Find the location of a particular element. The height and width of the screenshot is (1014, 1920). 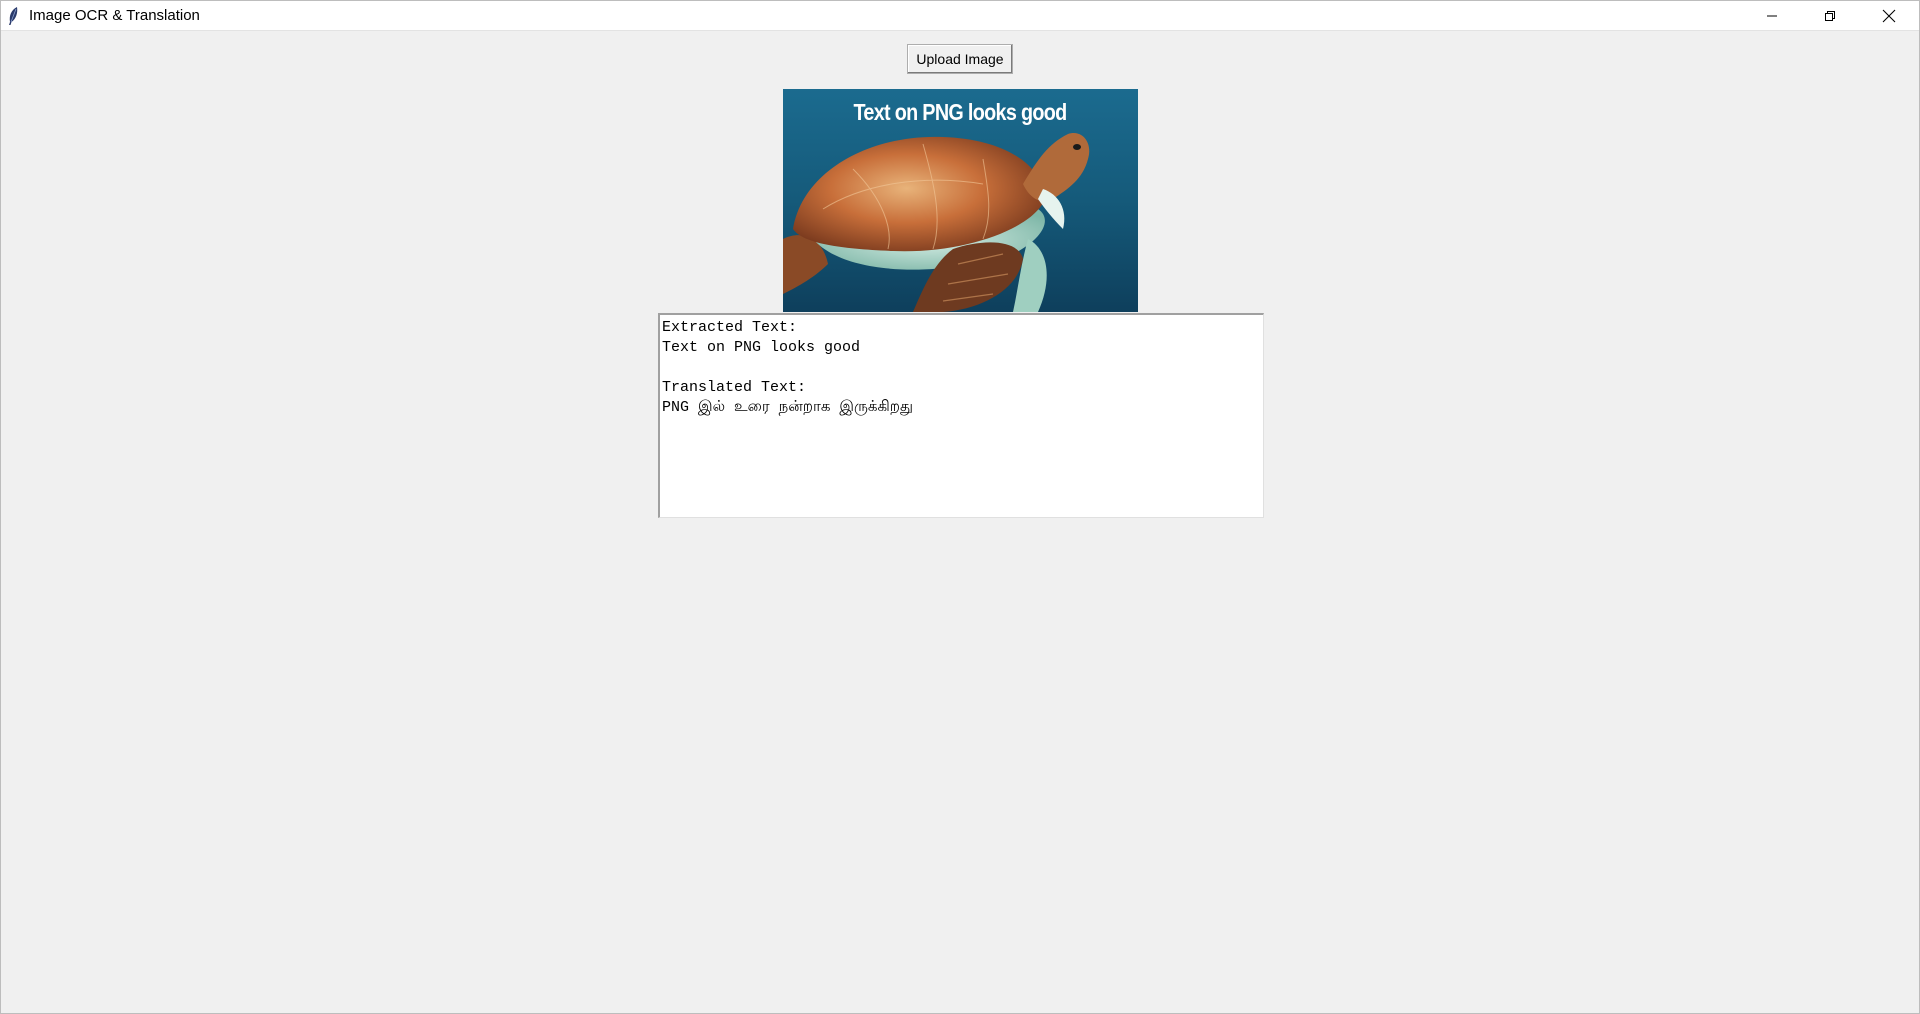

upload-image-button: Upload Image is located at coordinates (960, 59).